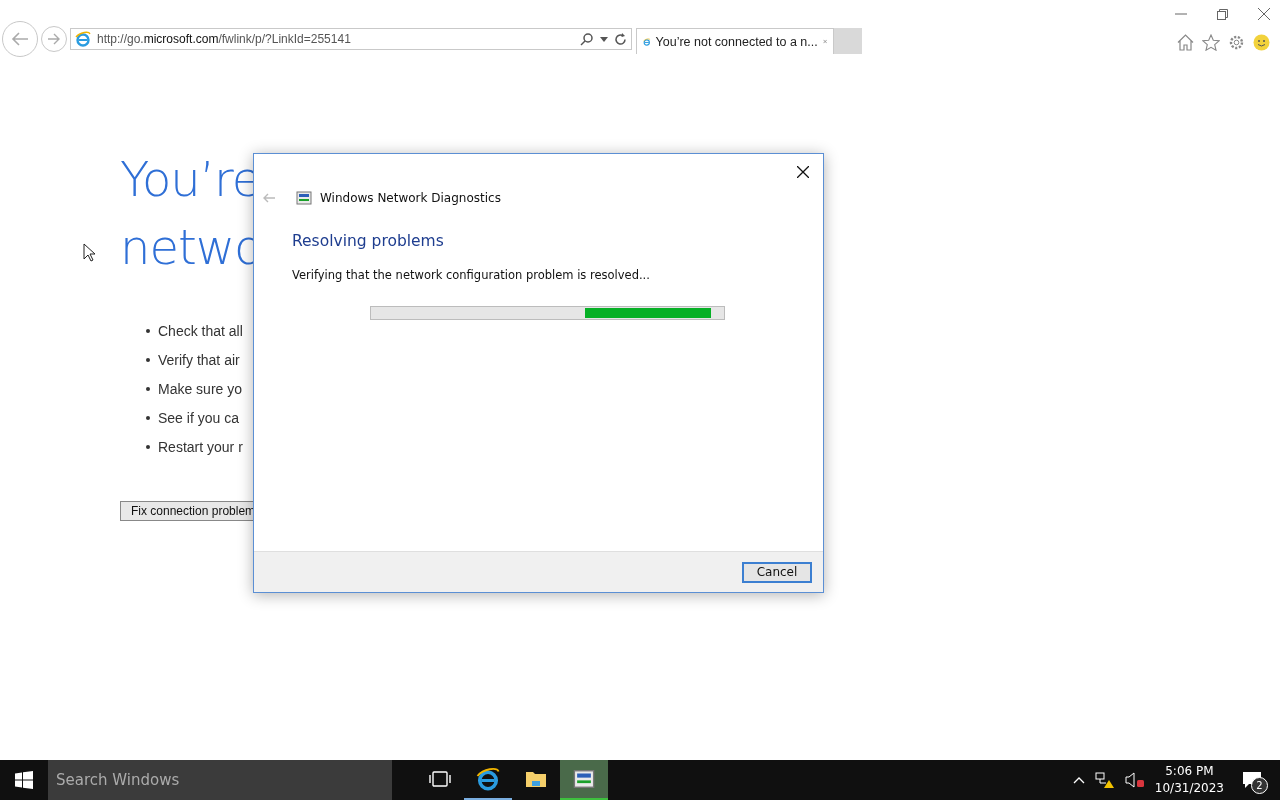 This screenshot has height=800, width=1280. I want to click on chevron-up-icon, so click(1078, 780).